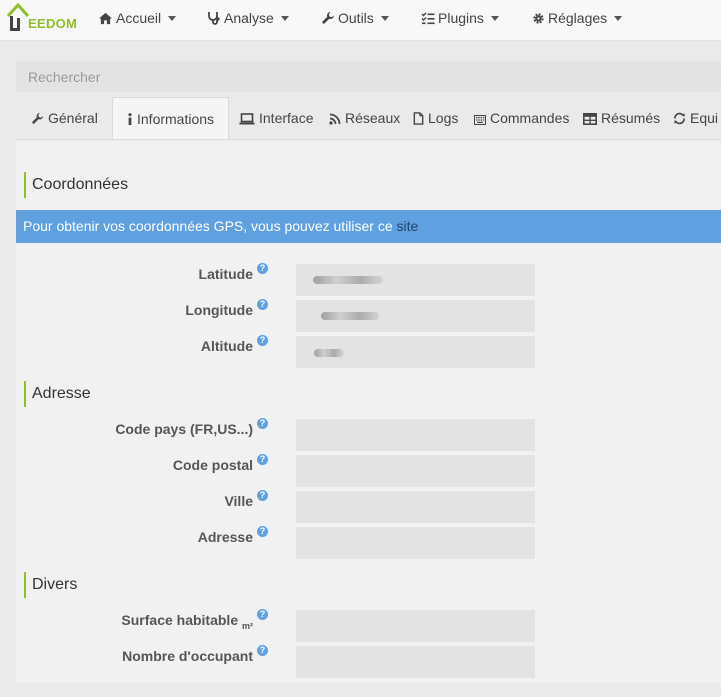  I want to click on tab-equipements: Equi, so click(695, 118).